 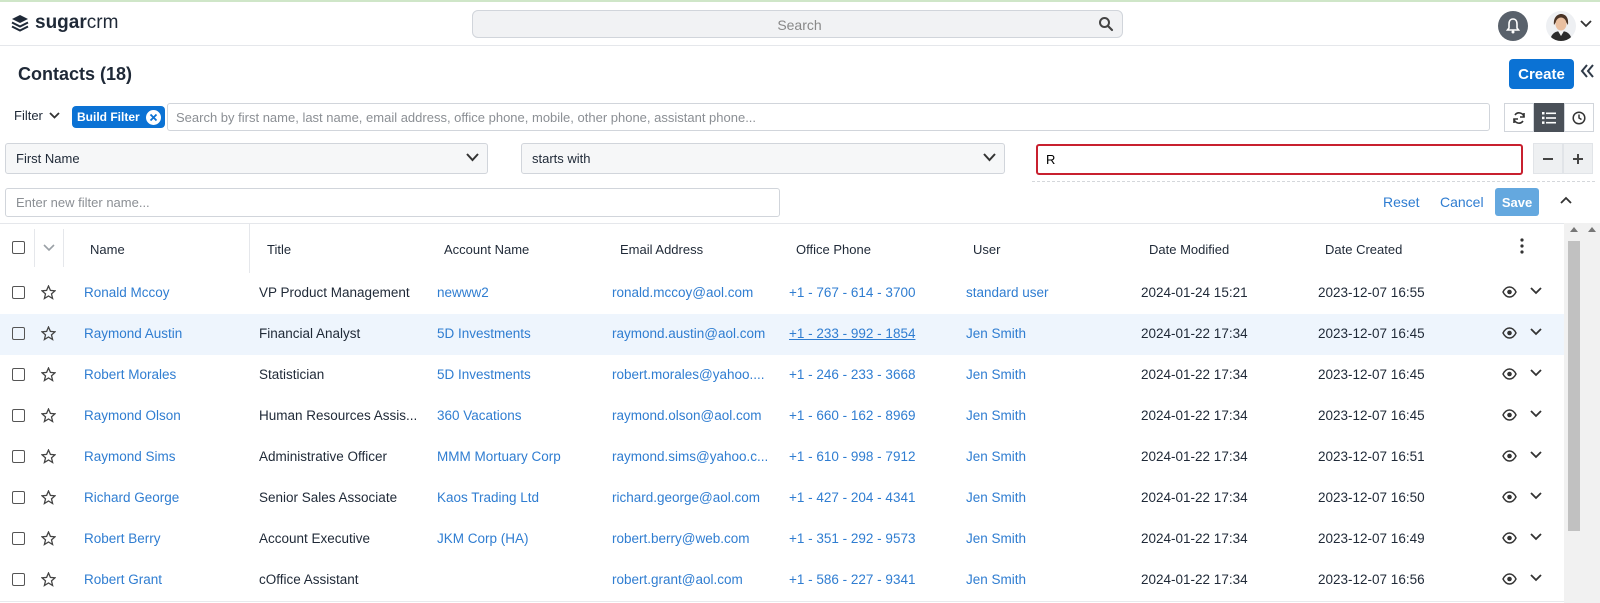 What do you see at coordinates (869, 415) in the screenshot?
I see `office-phone-link: +1 - 660 - 162 - 8969` at bounding box center [869, 415].